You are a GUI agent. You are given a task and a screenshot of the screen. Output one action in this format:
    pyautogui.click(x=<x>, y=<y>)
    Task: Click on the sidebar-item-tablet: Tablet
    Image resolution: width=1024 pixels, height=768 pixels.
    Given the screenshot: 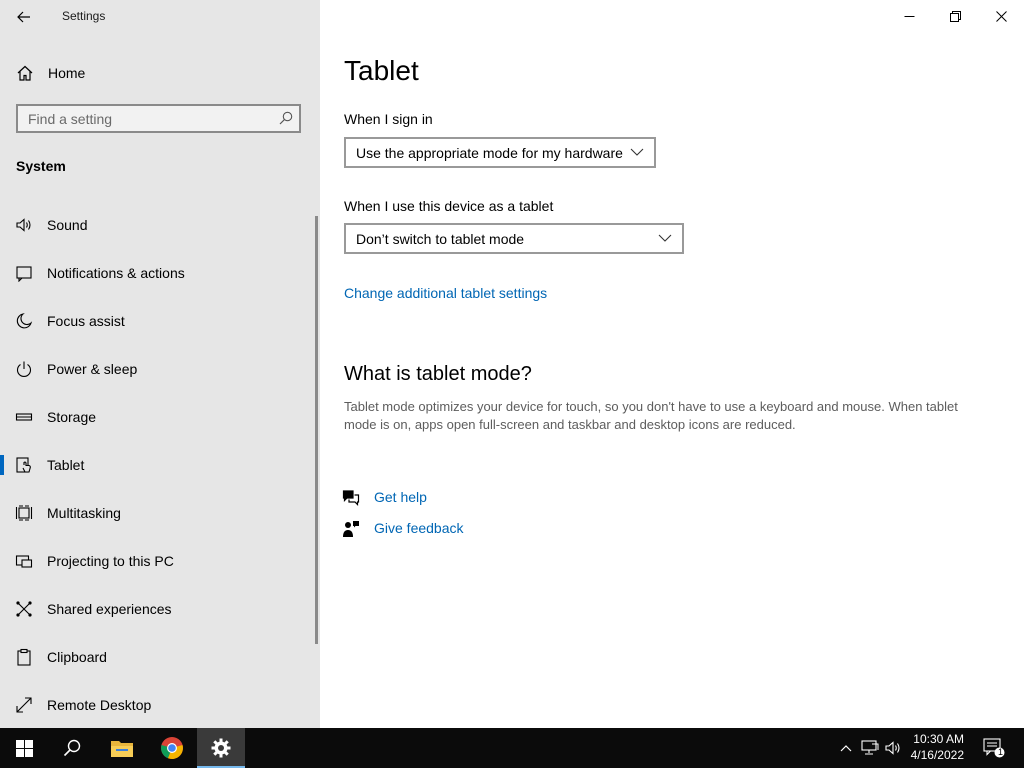 What is the action you would take?
    pyautogui.click(x=158, y=465)
    